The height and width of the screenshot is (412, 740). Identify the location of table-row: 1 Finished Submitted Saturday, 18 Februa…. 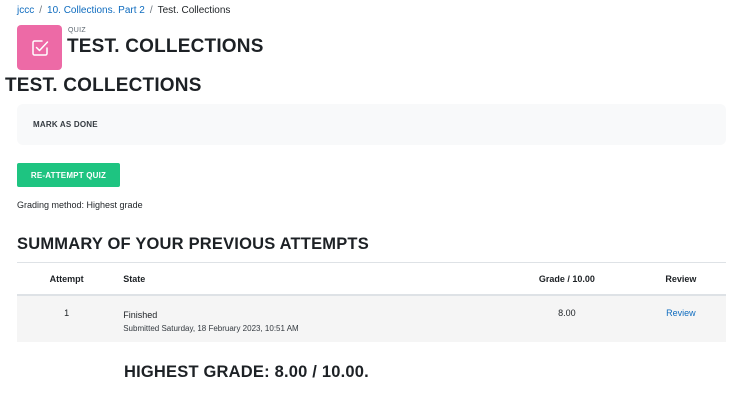
(371, 318).